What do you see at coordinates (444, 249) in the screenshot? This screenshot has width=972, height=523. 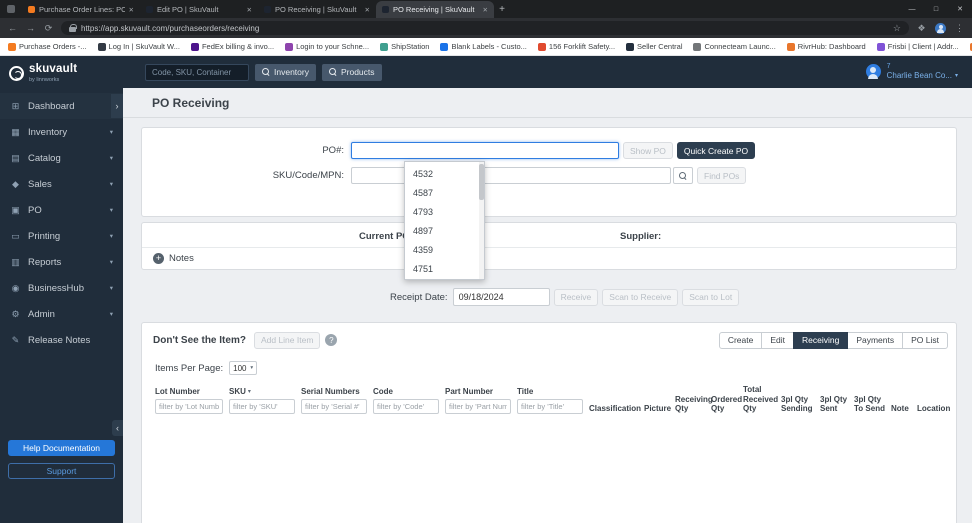 I see `po-suggestion: 4359` at bounding box center [444, 249].